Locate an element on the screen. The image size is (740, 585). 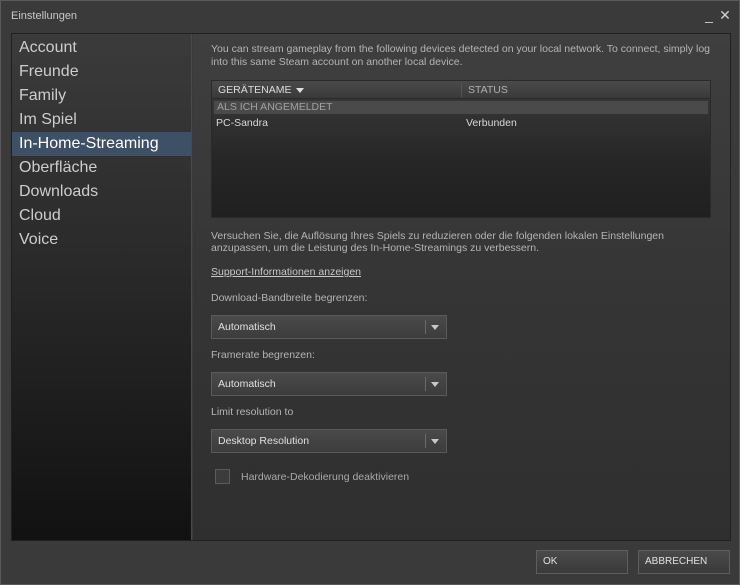
cancel-button: ABBRECHEN is located at coordinates (684, 562).